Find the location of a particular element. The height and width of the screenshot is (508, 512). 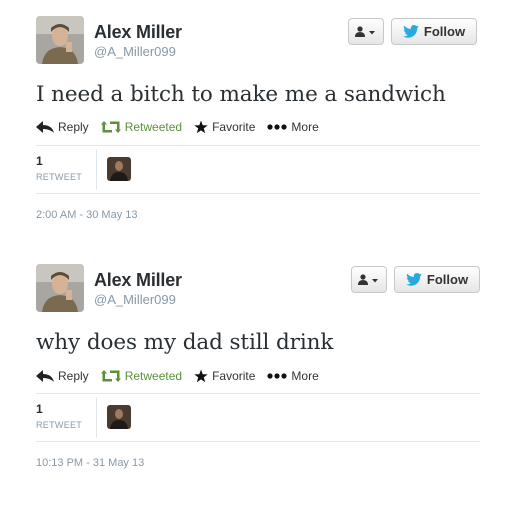

tweet-timestamp: 10:13 PM - 31 May 13 is located at coordinates (90, 463).